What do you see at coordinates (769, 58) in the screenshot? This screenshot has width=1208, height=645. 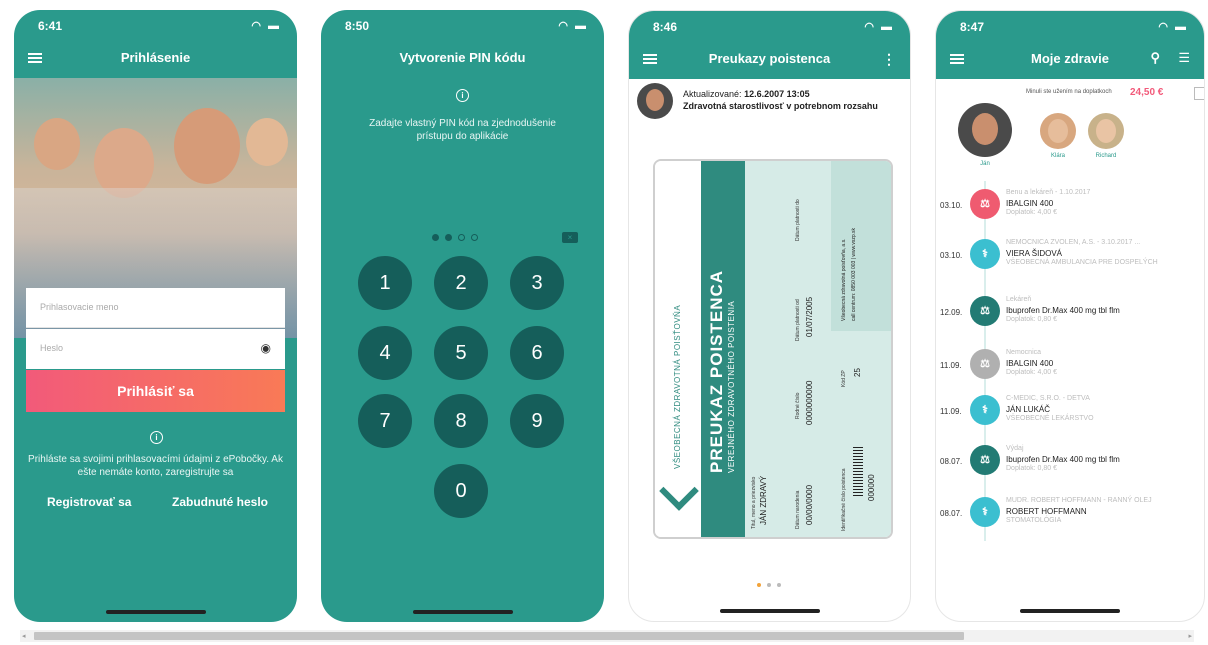 I see `page-title: Preukazy poistenca` at bounding box center [769, 58].